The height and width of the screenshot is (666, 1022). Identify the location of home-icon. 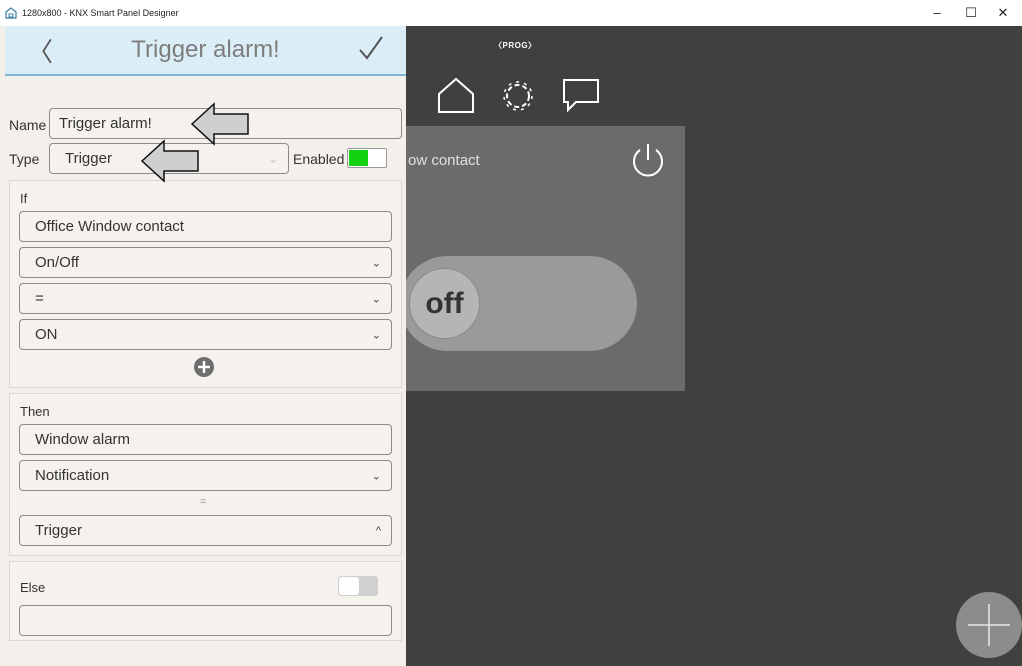
(456, 95).